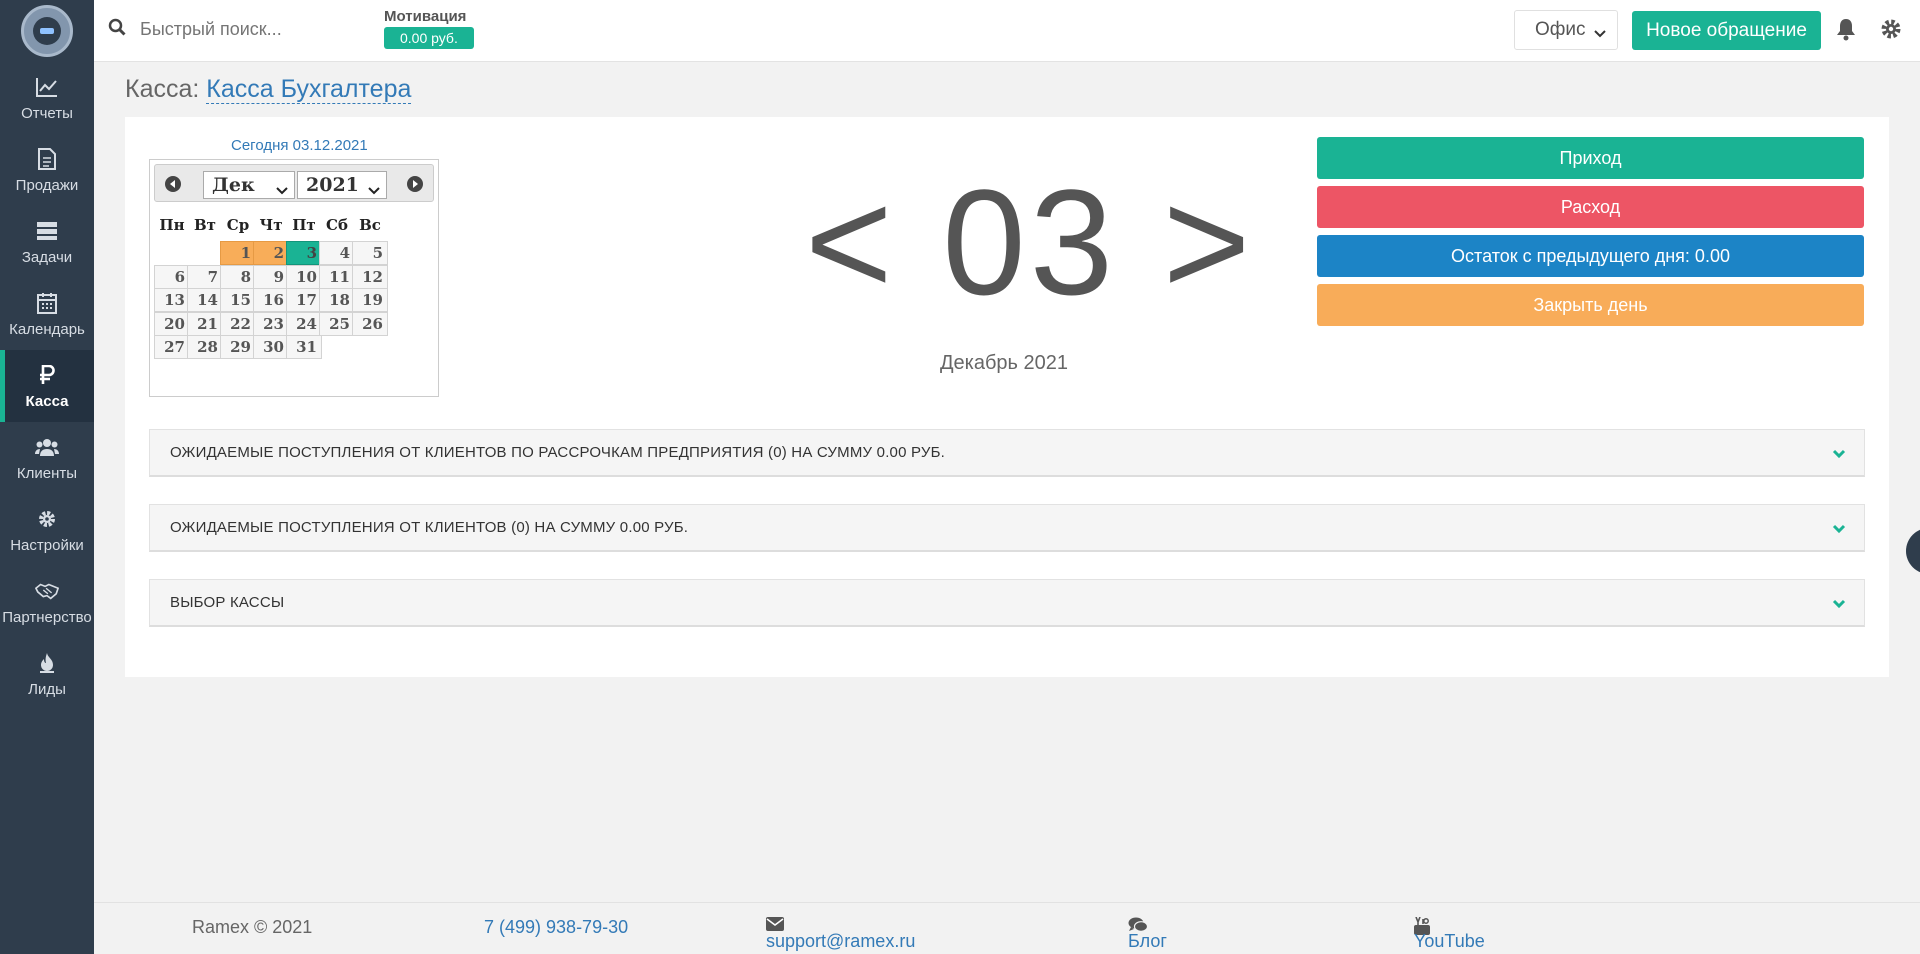 This screenshot has height=954, width=1920. I want to click on calendar-day: 17, so click(304, 300).